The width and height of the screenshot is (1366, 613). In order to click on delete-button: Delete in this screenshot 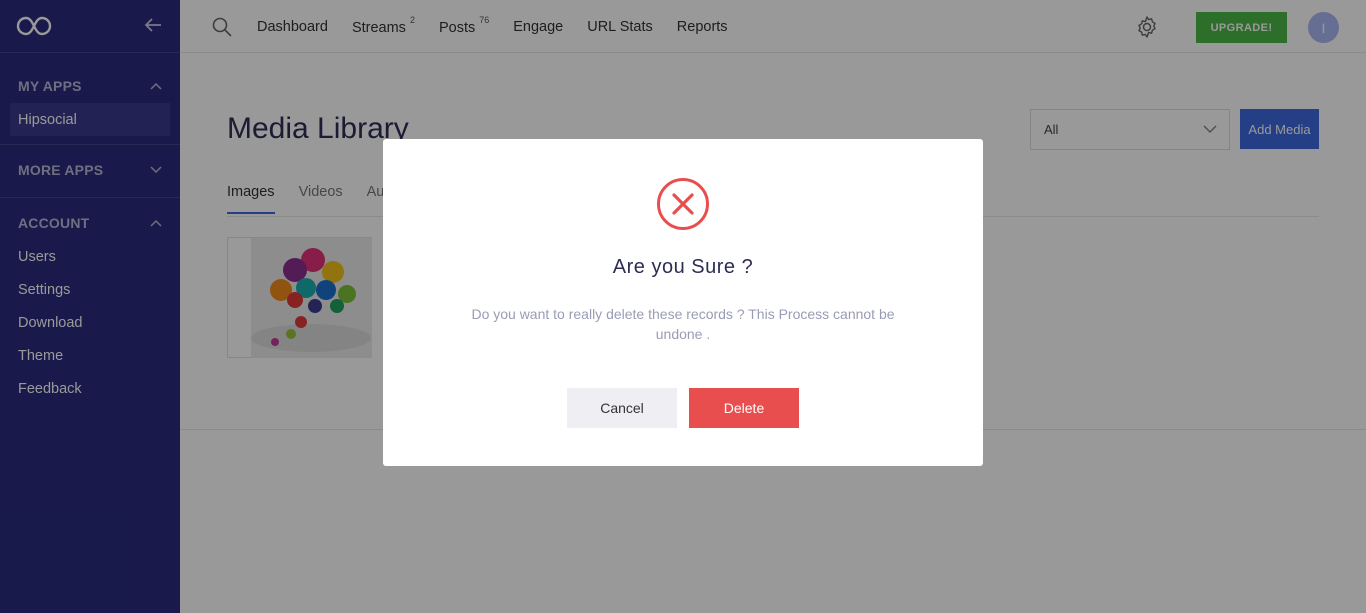, I will do `click(744, 408)`.